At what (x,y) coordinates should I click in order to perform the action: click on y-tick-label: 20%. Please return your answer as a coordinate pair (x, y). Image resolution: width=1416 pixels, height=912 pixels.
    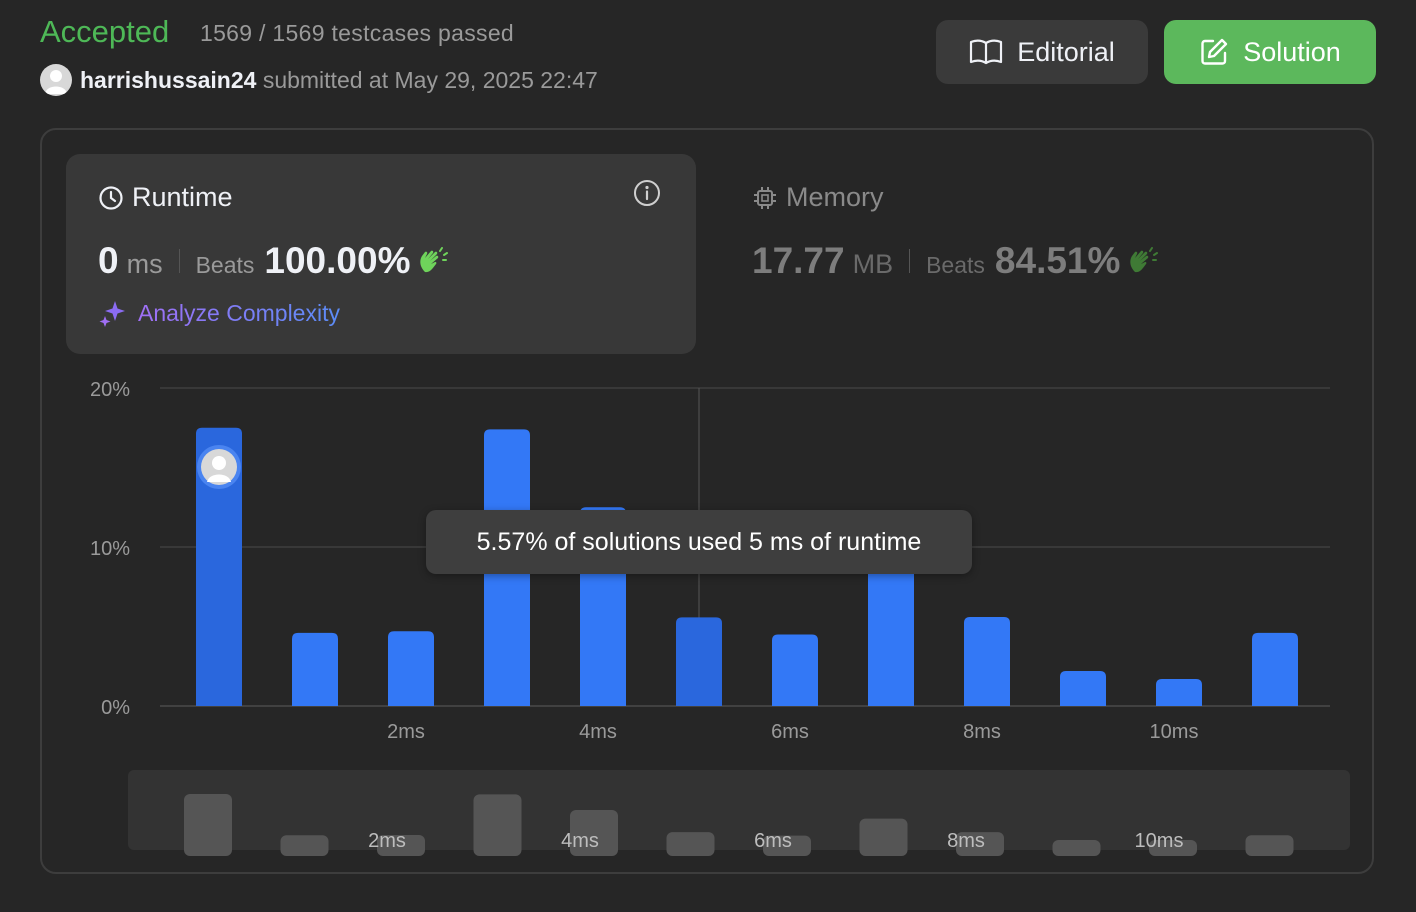
    Looking at the image, I should click on (110, 390).